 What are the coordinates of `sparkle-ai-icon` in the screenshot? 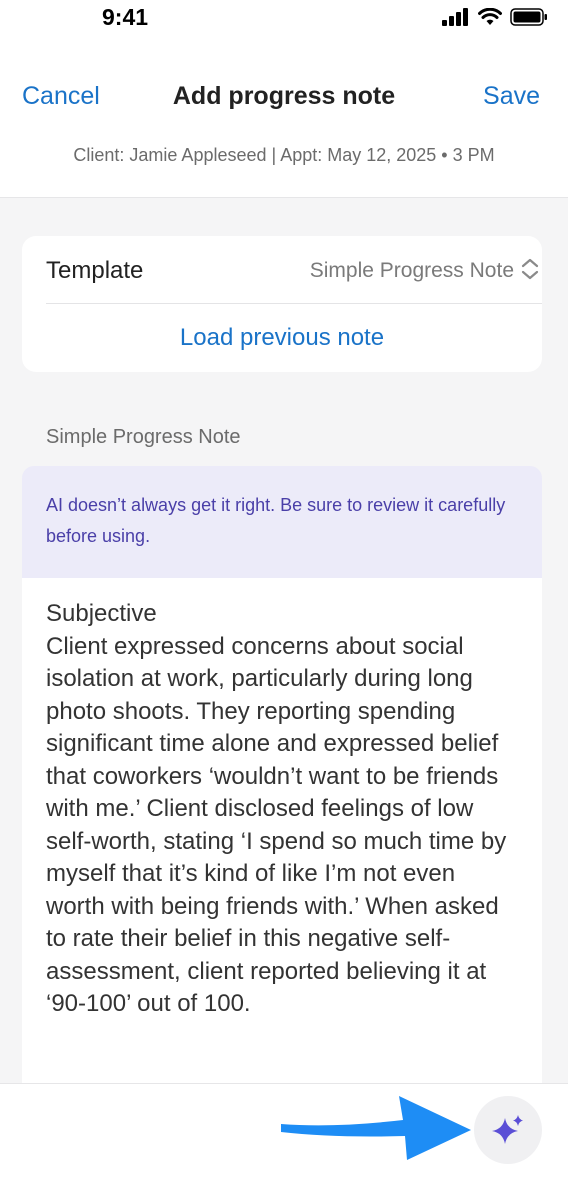 It's located at (507, 1129).